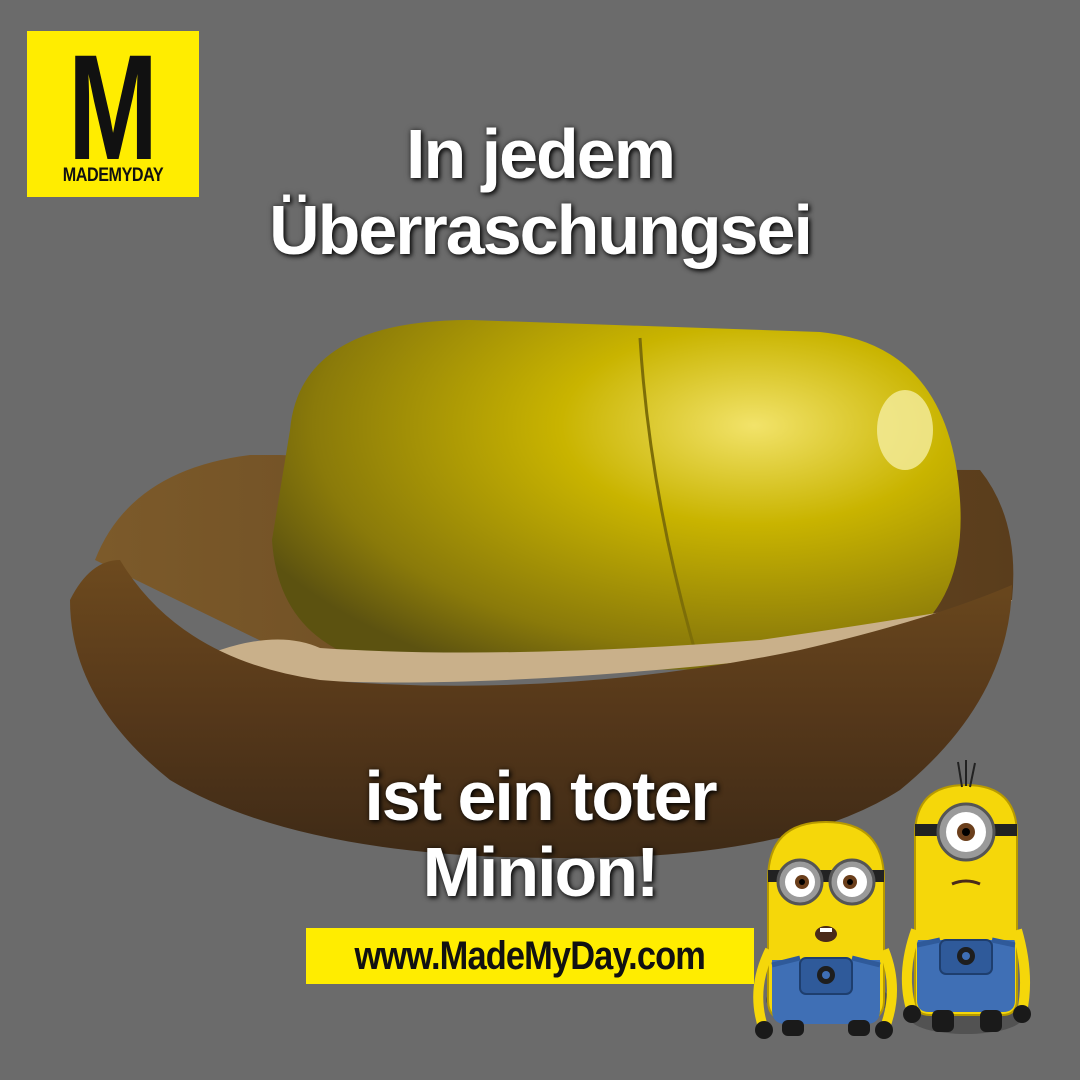 Image resolution: width=1080 pixels, height=1080 pixels. Describe the element at coordinates (966, 897) in the screenshot. I see `minion-right-icon` at that location.